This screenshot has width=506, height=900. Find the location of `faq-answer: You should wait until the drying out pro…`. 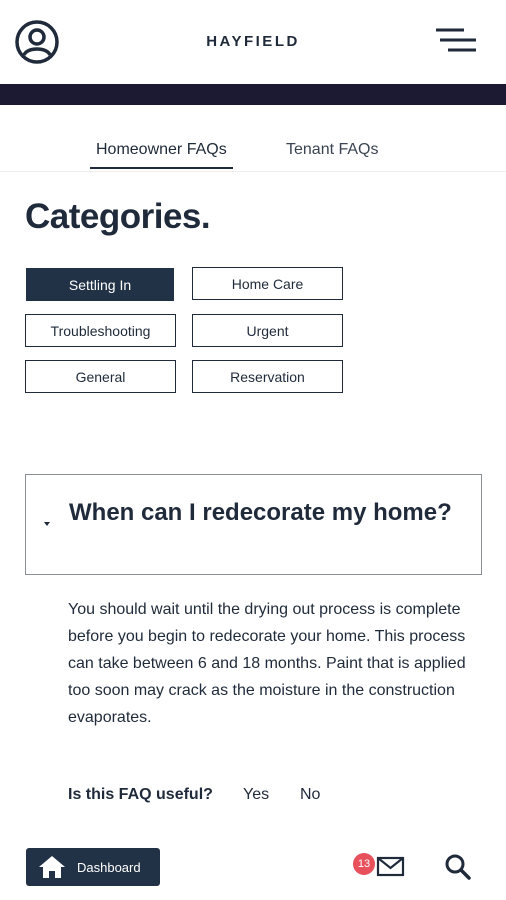

faq-answer: You should wait until the drying out pro… is located at coordinates (267, 663).